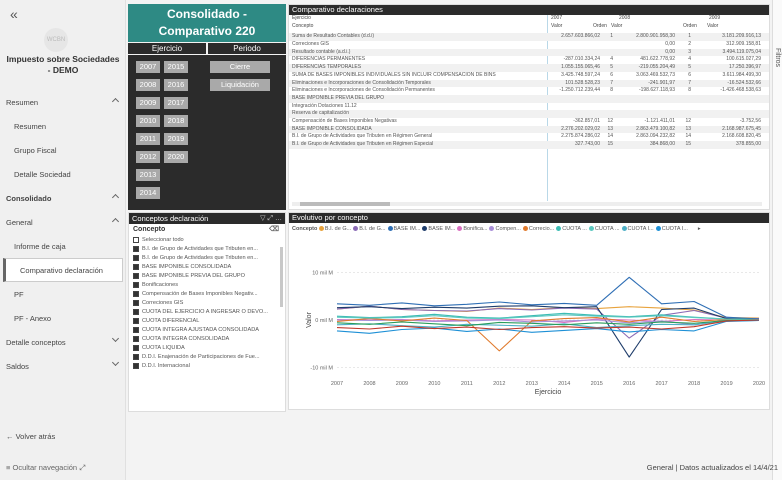 Image resolution: width=782 pixels, height=480 pixels. What do you see at coordinates (63, 342) in the screenshot?
I see `nav-item-detalle-conceptos: Detalle conceptos` at bounding box center [63, 342].